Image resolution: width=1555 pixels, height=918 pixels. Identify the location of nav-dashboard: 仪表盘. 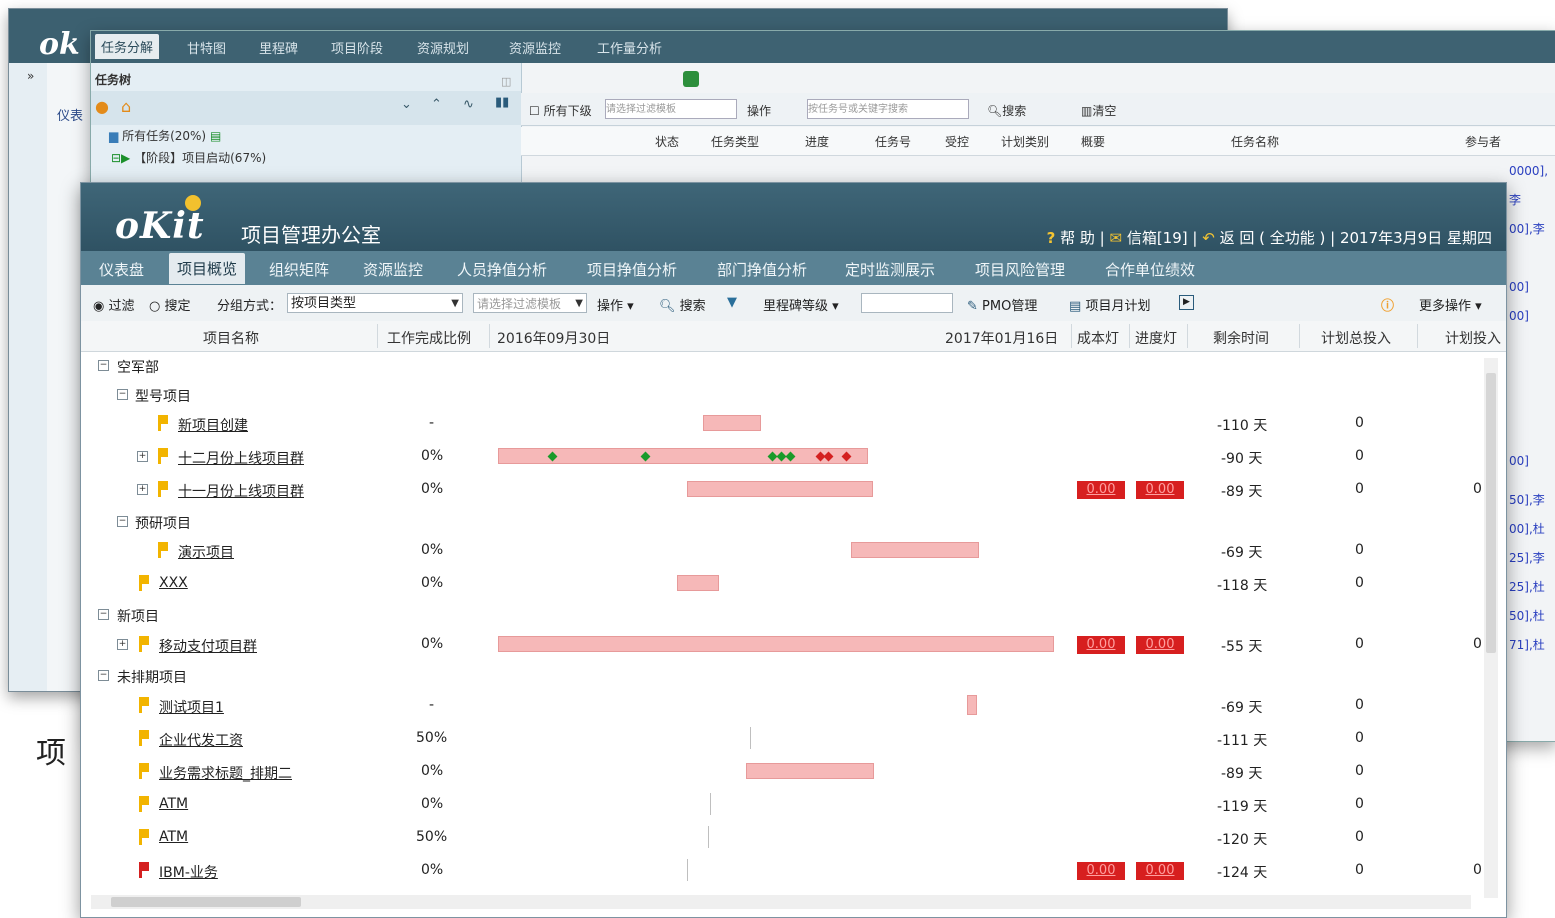
(121, 269).